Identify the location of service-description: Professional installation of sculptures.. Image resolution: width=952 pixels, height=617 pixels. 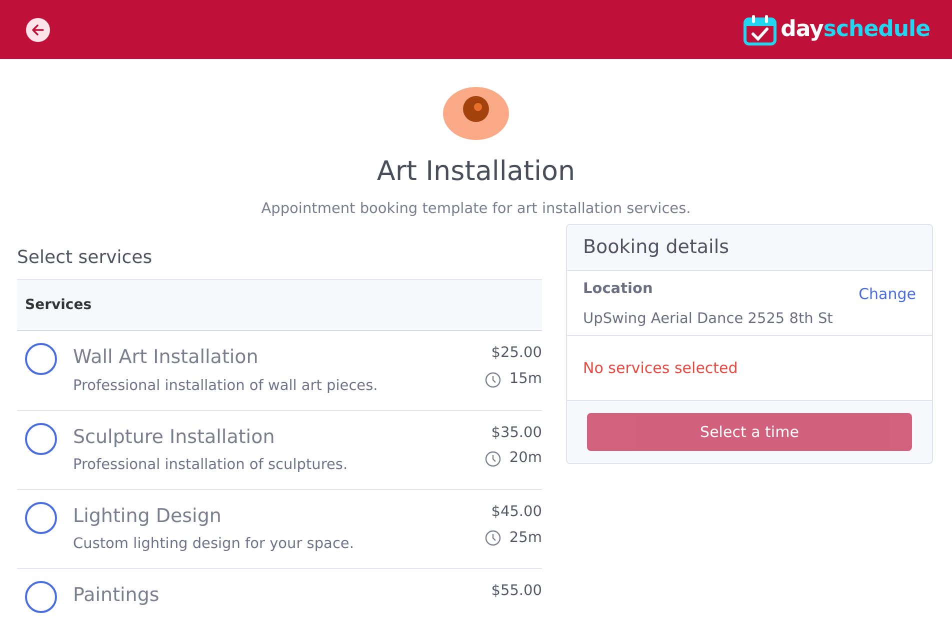
(211, 465).